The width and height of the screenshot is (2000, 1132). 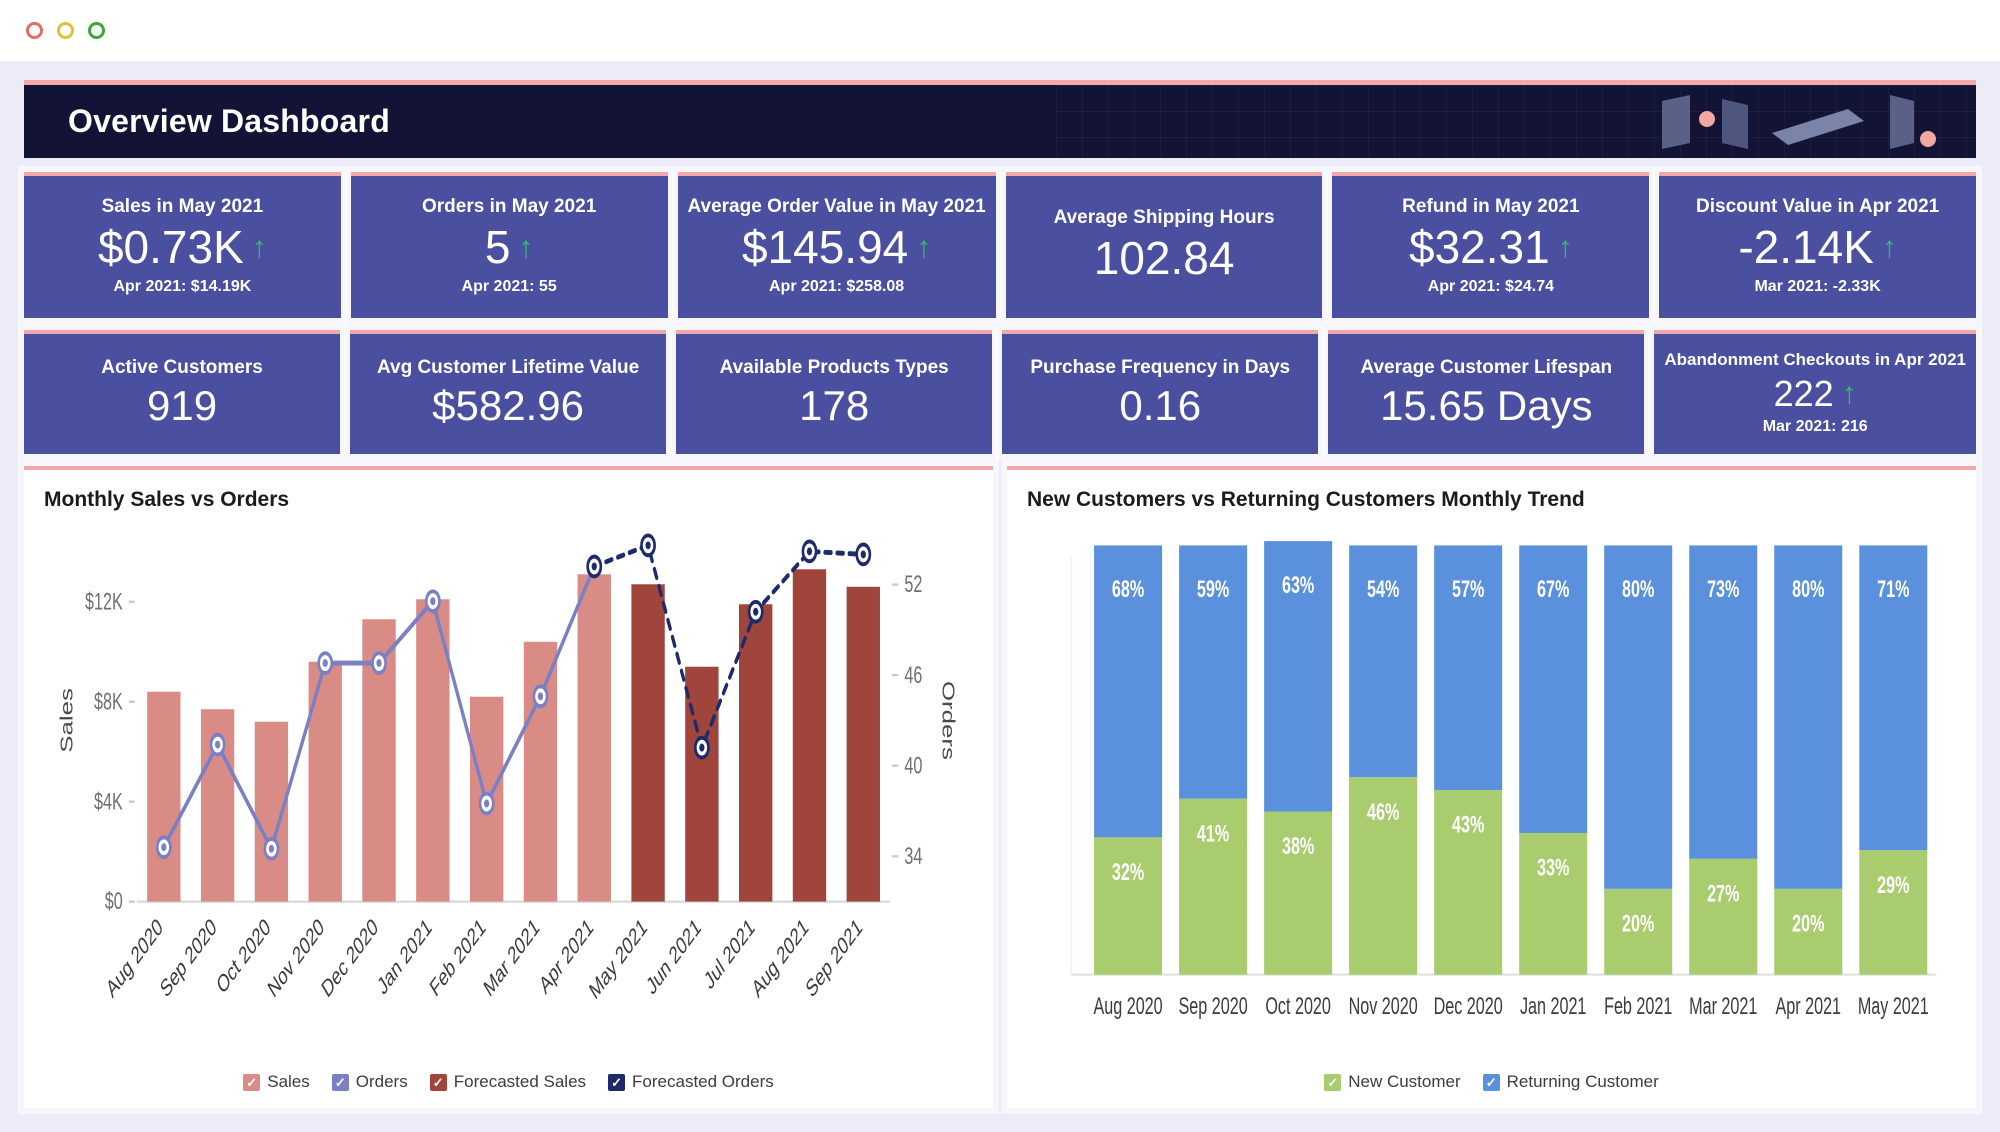 What do you see at coordinates (1333, 1082) in the screenshot?
I see `legend-checkbox-new-customer: ✓` at bounding box center [1333, 1082].